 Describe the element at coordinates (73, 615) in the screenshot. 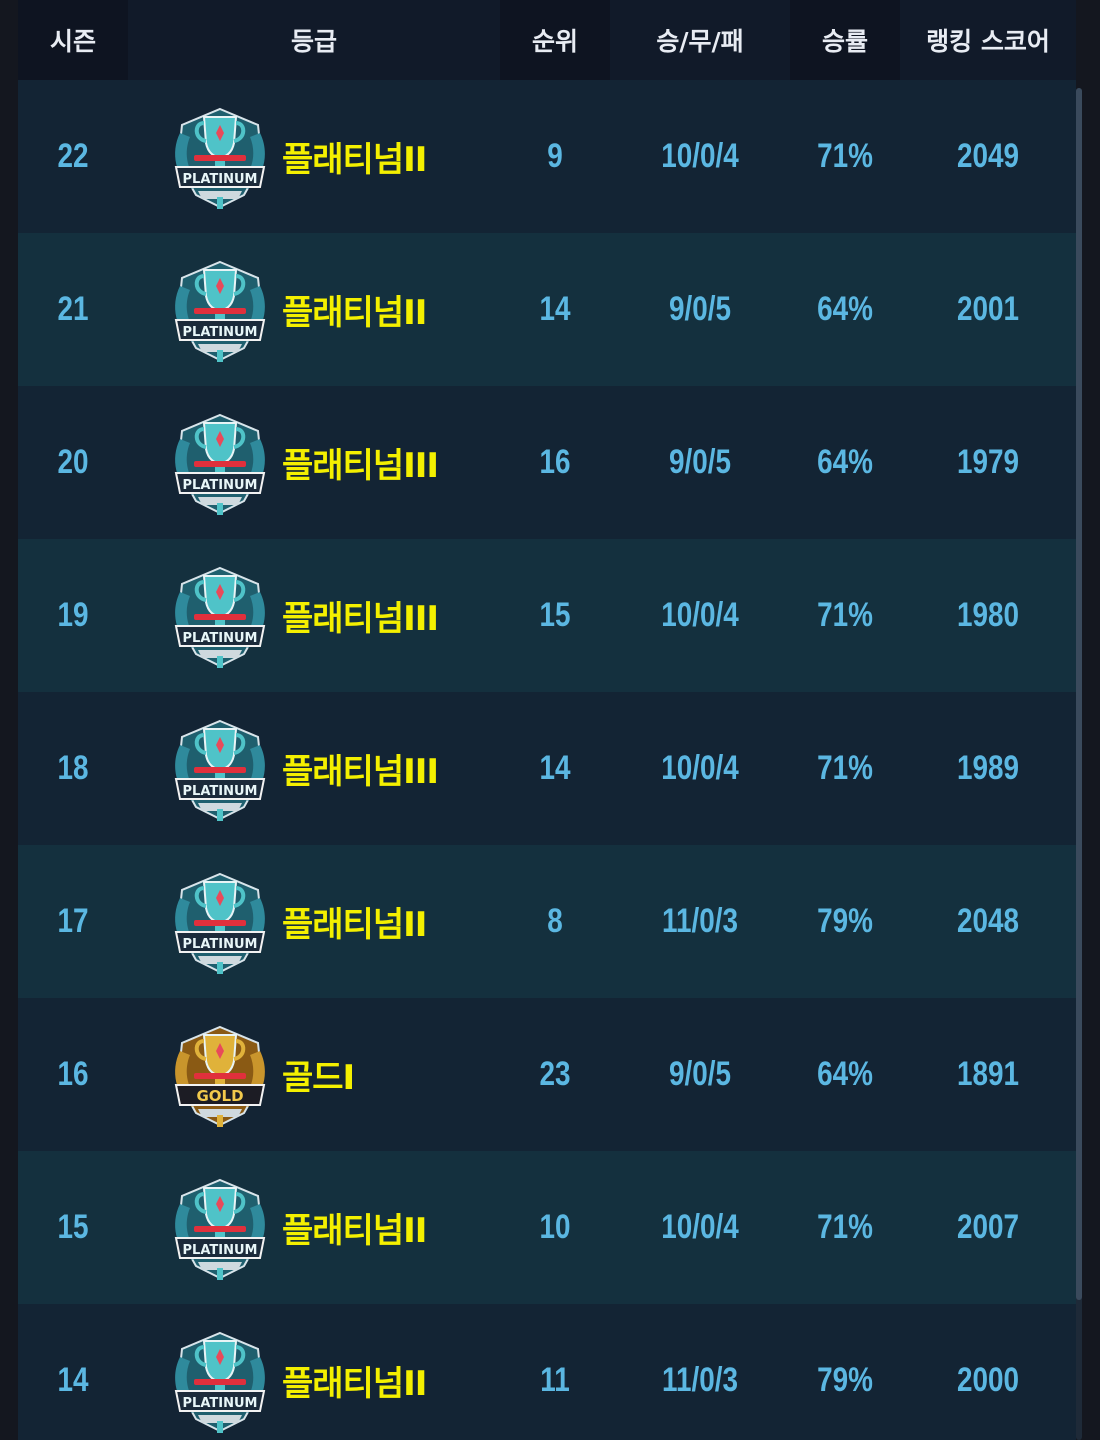

I see `season-value: 19` at that location.